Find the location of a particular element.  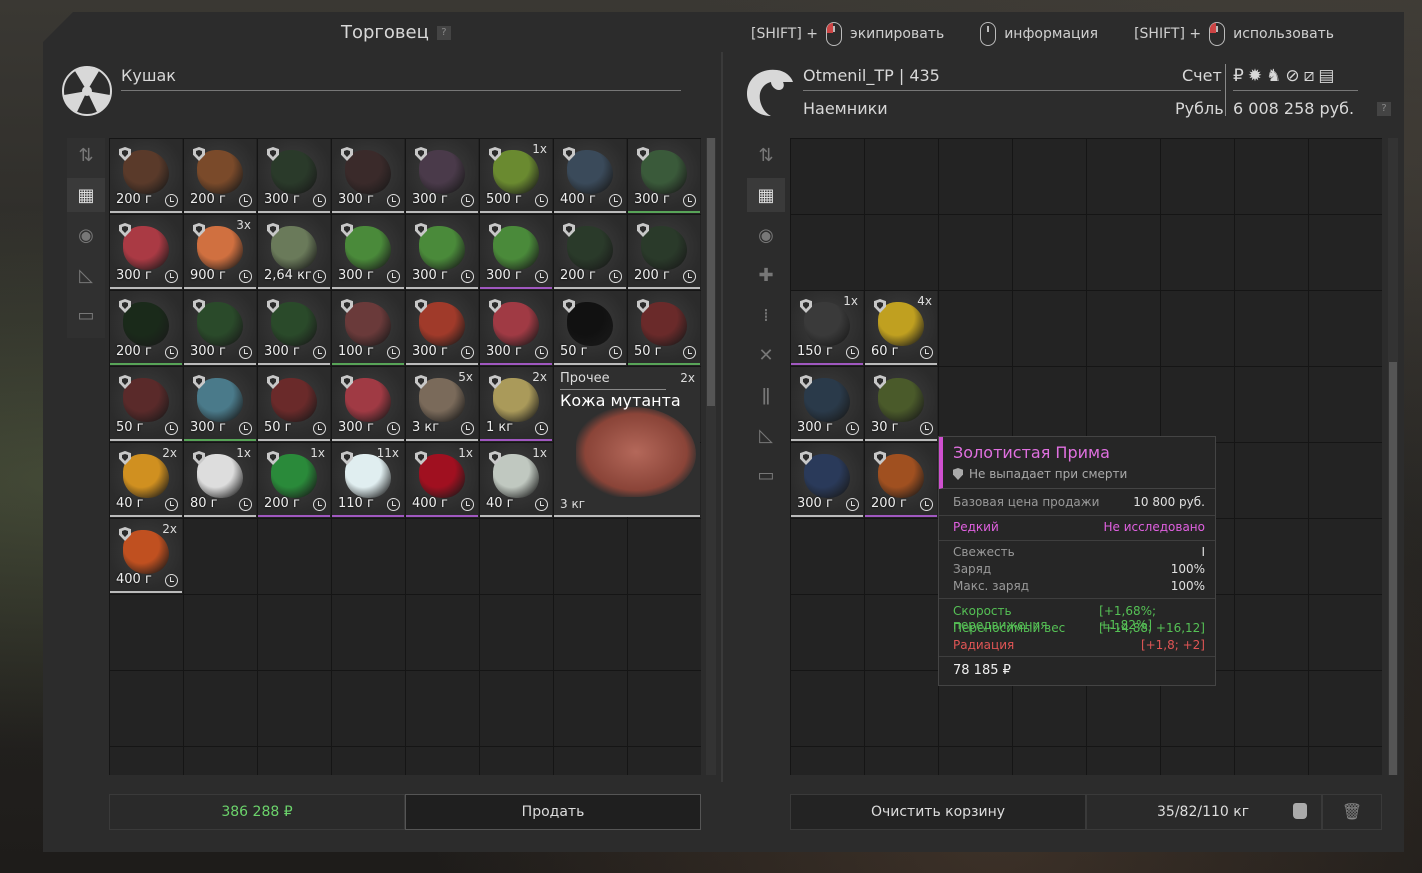

item-price: 300 г is located at coordinates (504, 351).